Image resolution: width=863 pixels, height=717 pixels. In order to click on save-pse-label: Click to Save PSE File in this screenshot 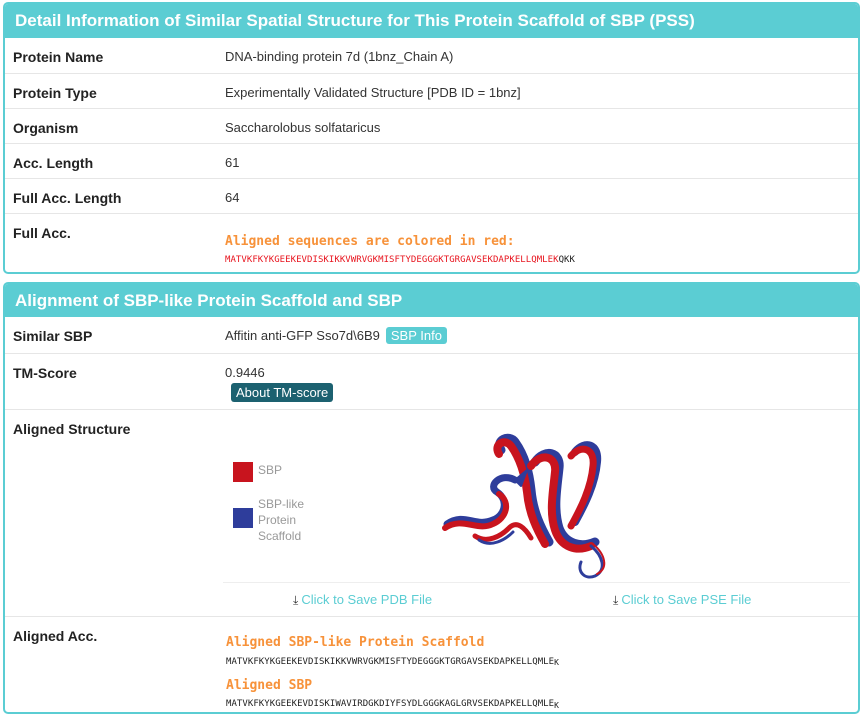, I will do `click(686, 599)`.